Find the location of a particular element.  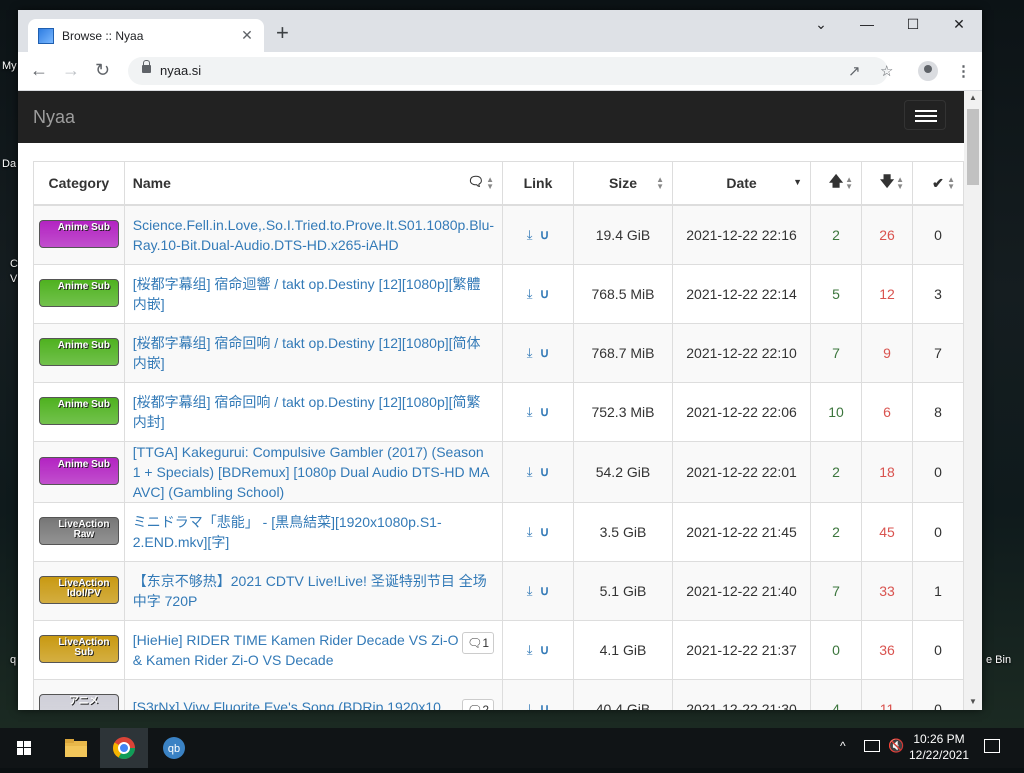

seeders-cell: 2 is located at coordinates (836, 532).